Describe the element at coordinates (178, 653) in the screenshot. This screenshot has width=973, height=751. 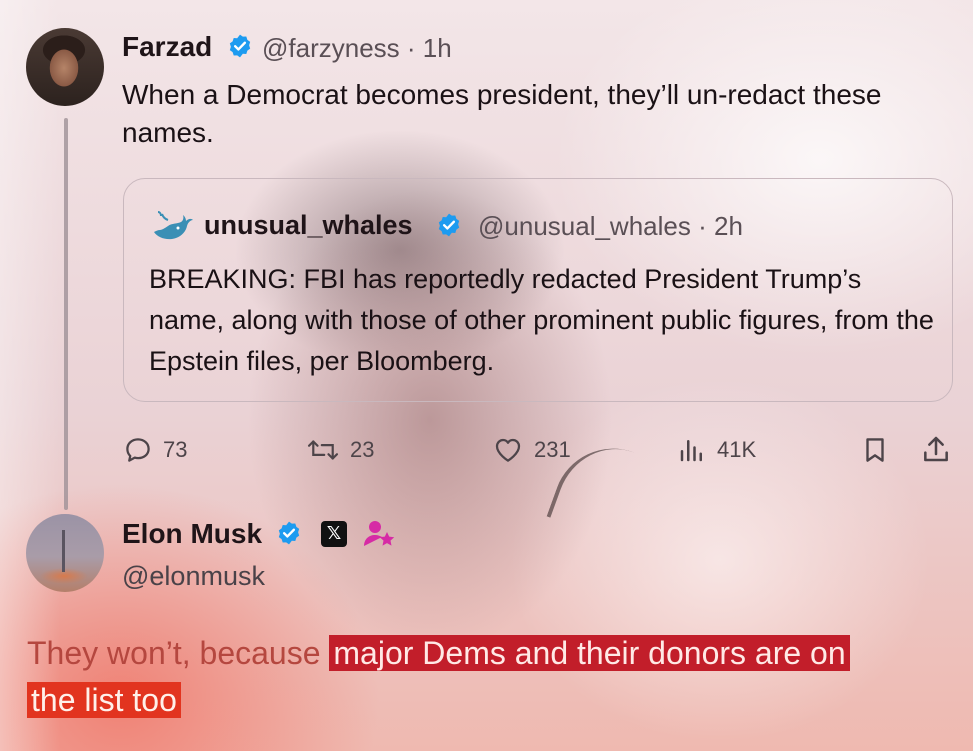
I see `reply-text-plain: They won’t, because` at that location.